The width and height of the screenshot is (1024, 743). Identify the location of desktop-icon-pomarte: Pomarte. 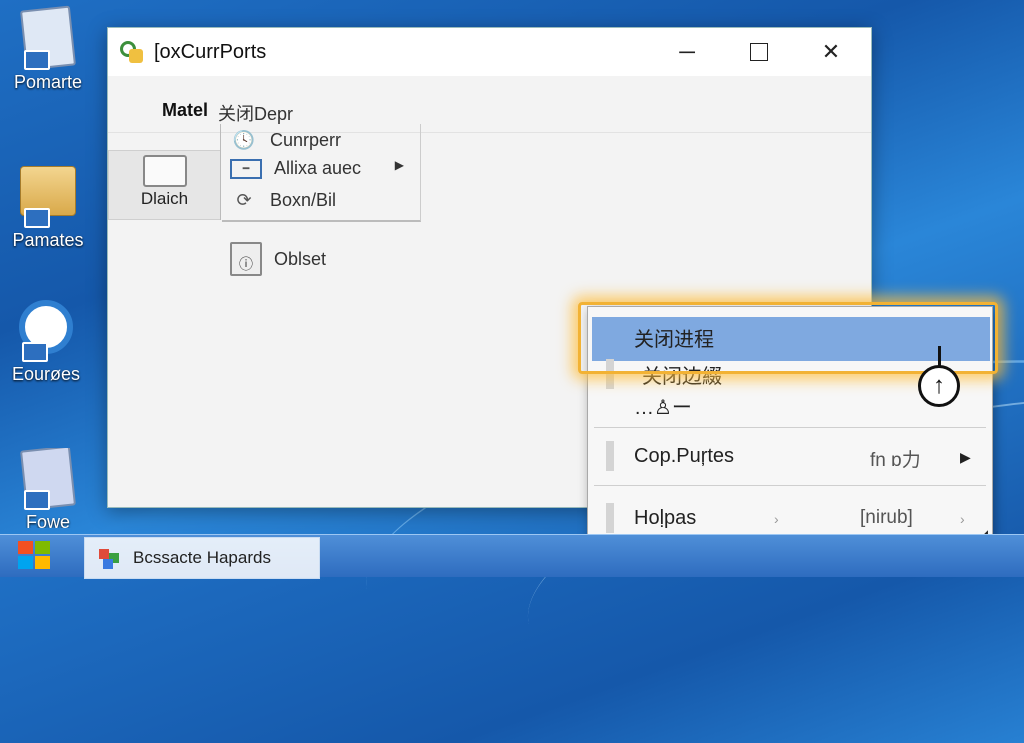
(49, 49).